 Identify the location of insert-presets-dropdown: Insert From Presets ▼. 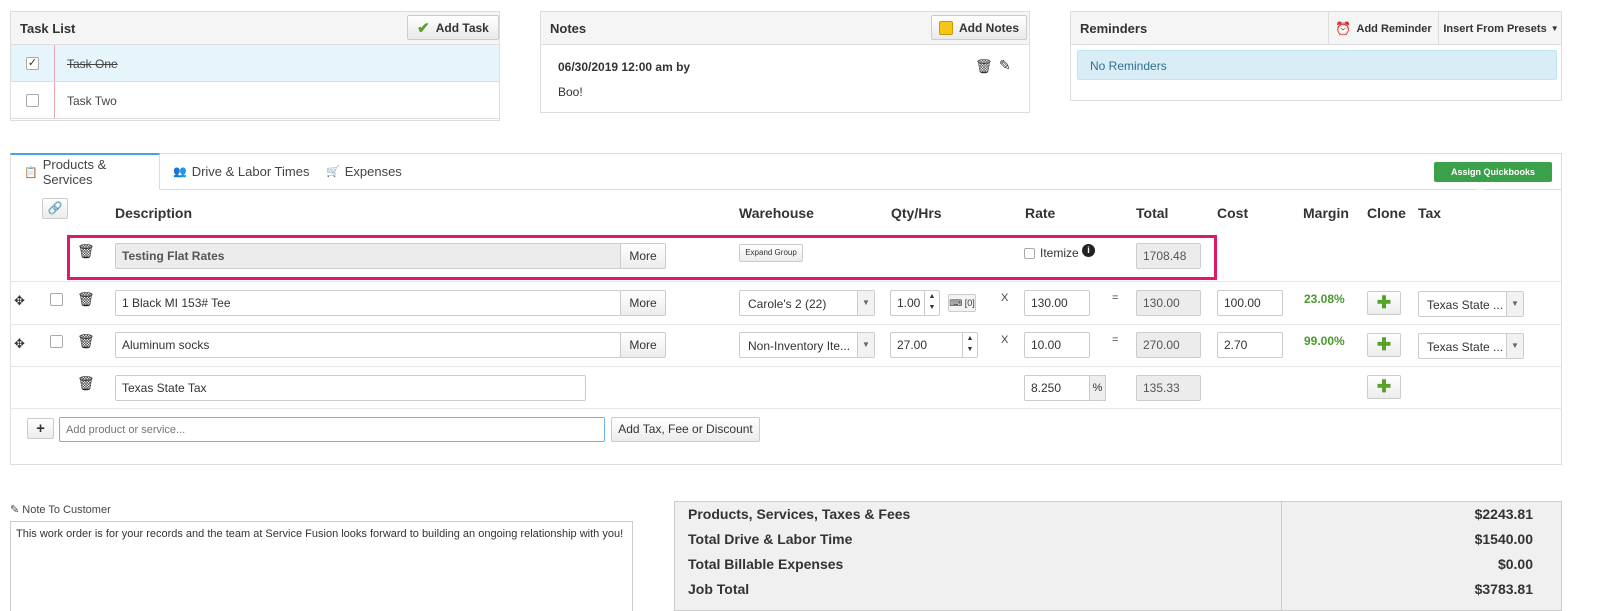
(1500, 28).